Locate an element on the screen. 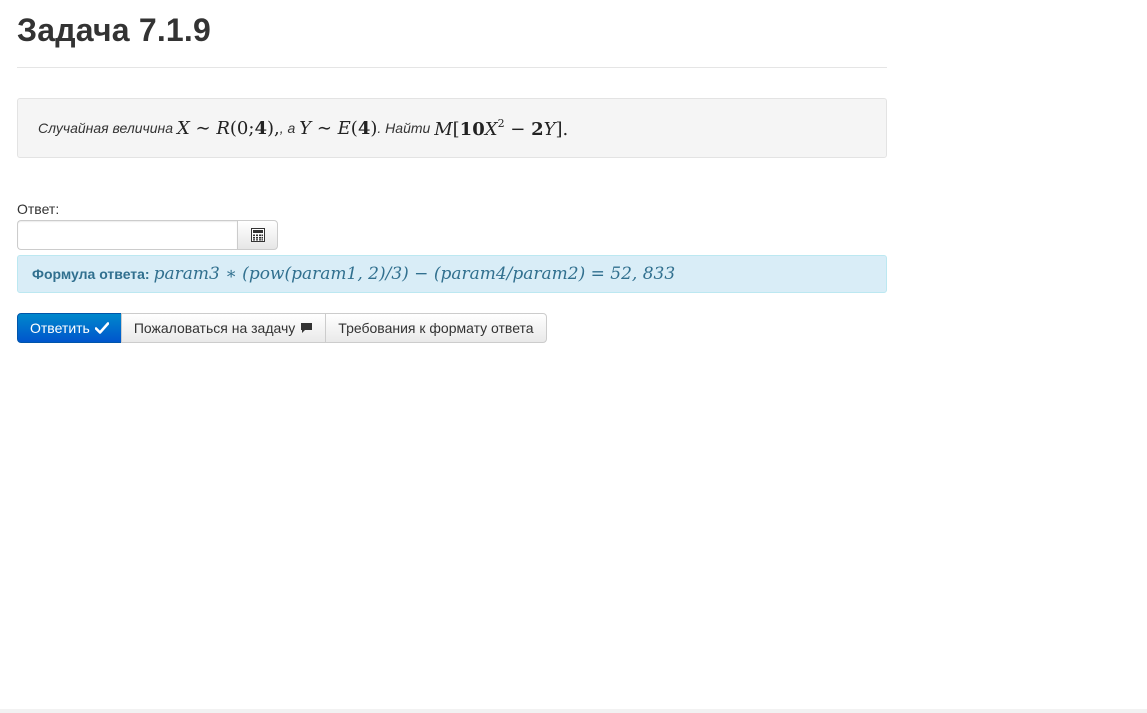 Image resolution: width=1147 pixels, height=713 pixels. submit-button: Ответить is located at coordinates (69, 328).